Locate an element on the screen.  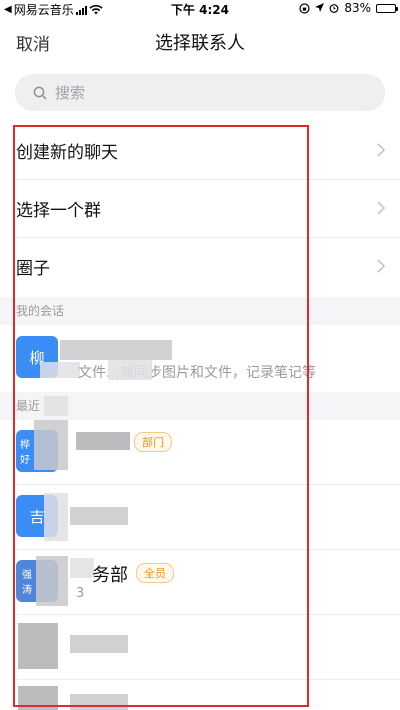
recent-chat-row: 吉 is located at coordinates (200, 517).